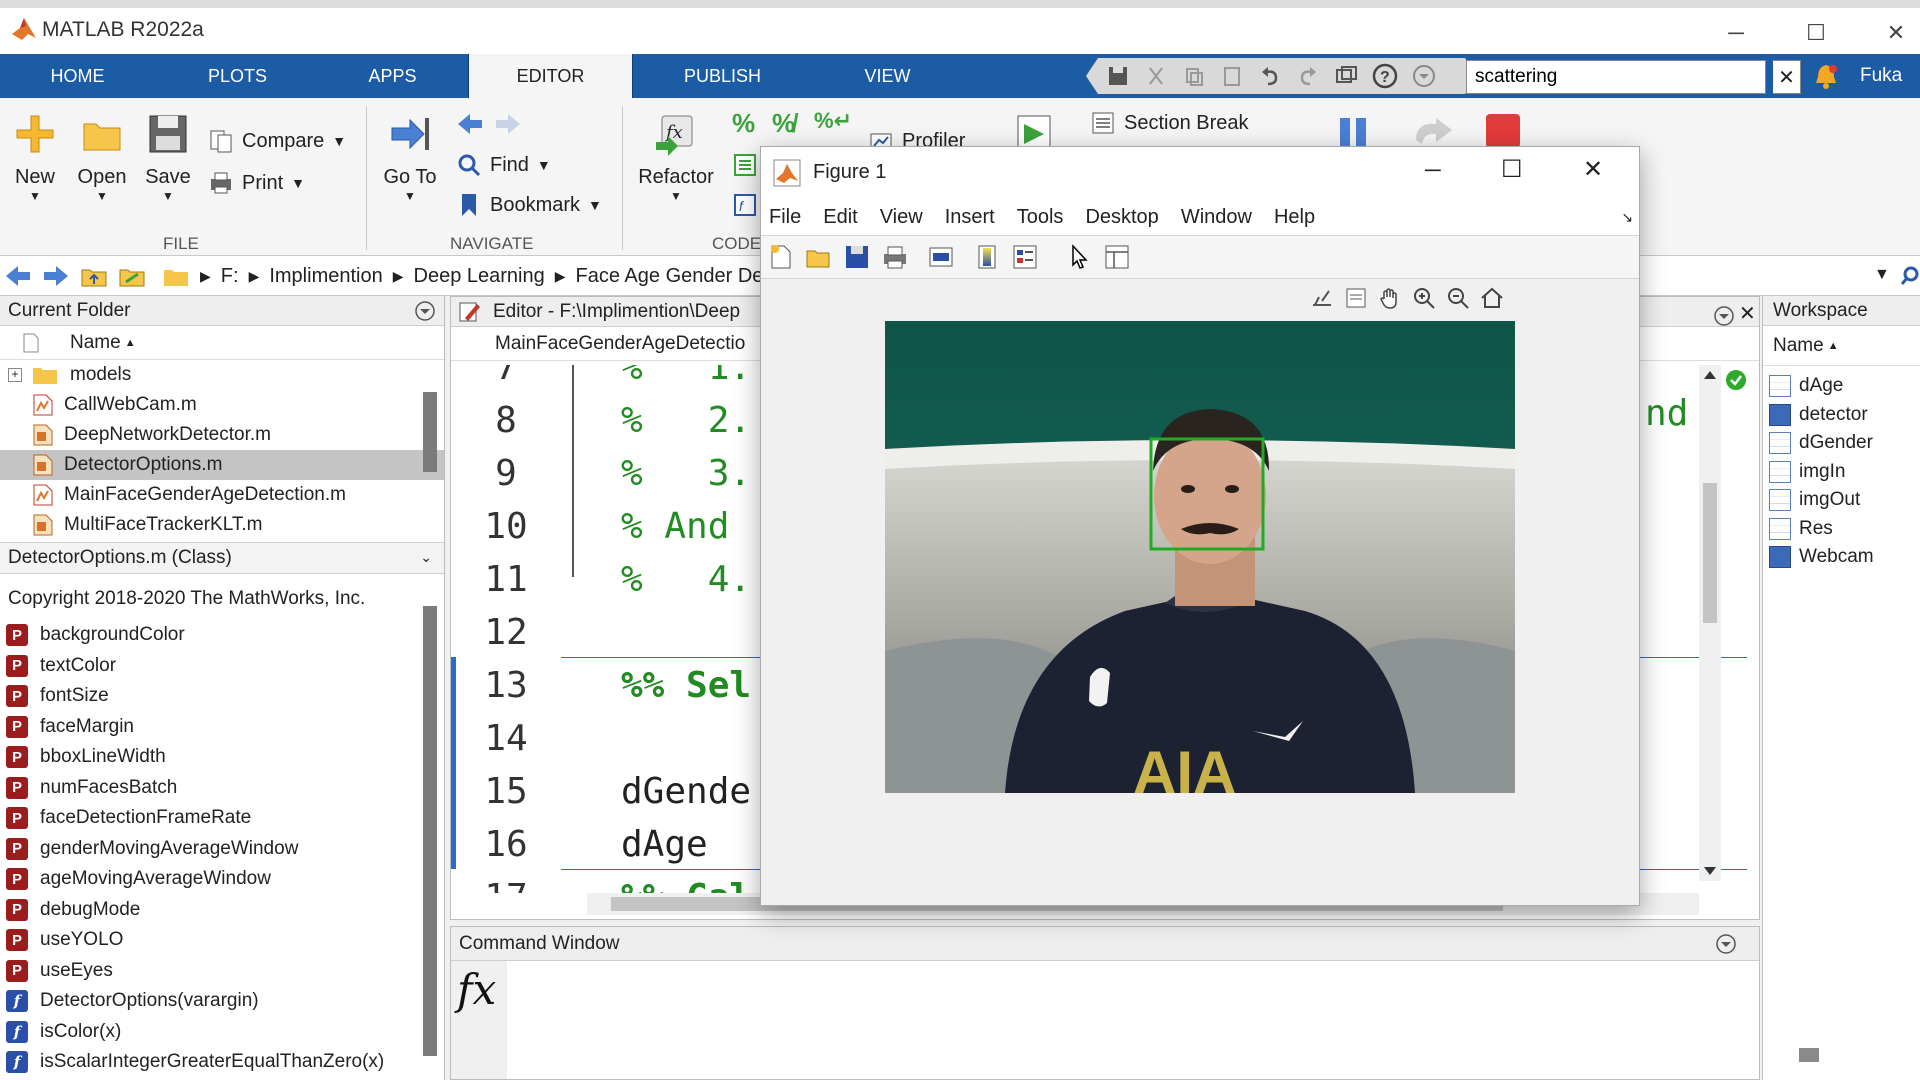  Describe the element at coordinates (211, 879) in the screenshot. I see `property-item: PageMovingAverageWindow` at that location.